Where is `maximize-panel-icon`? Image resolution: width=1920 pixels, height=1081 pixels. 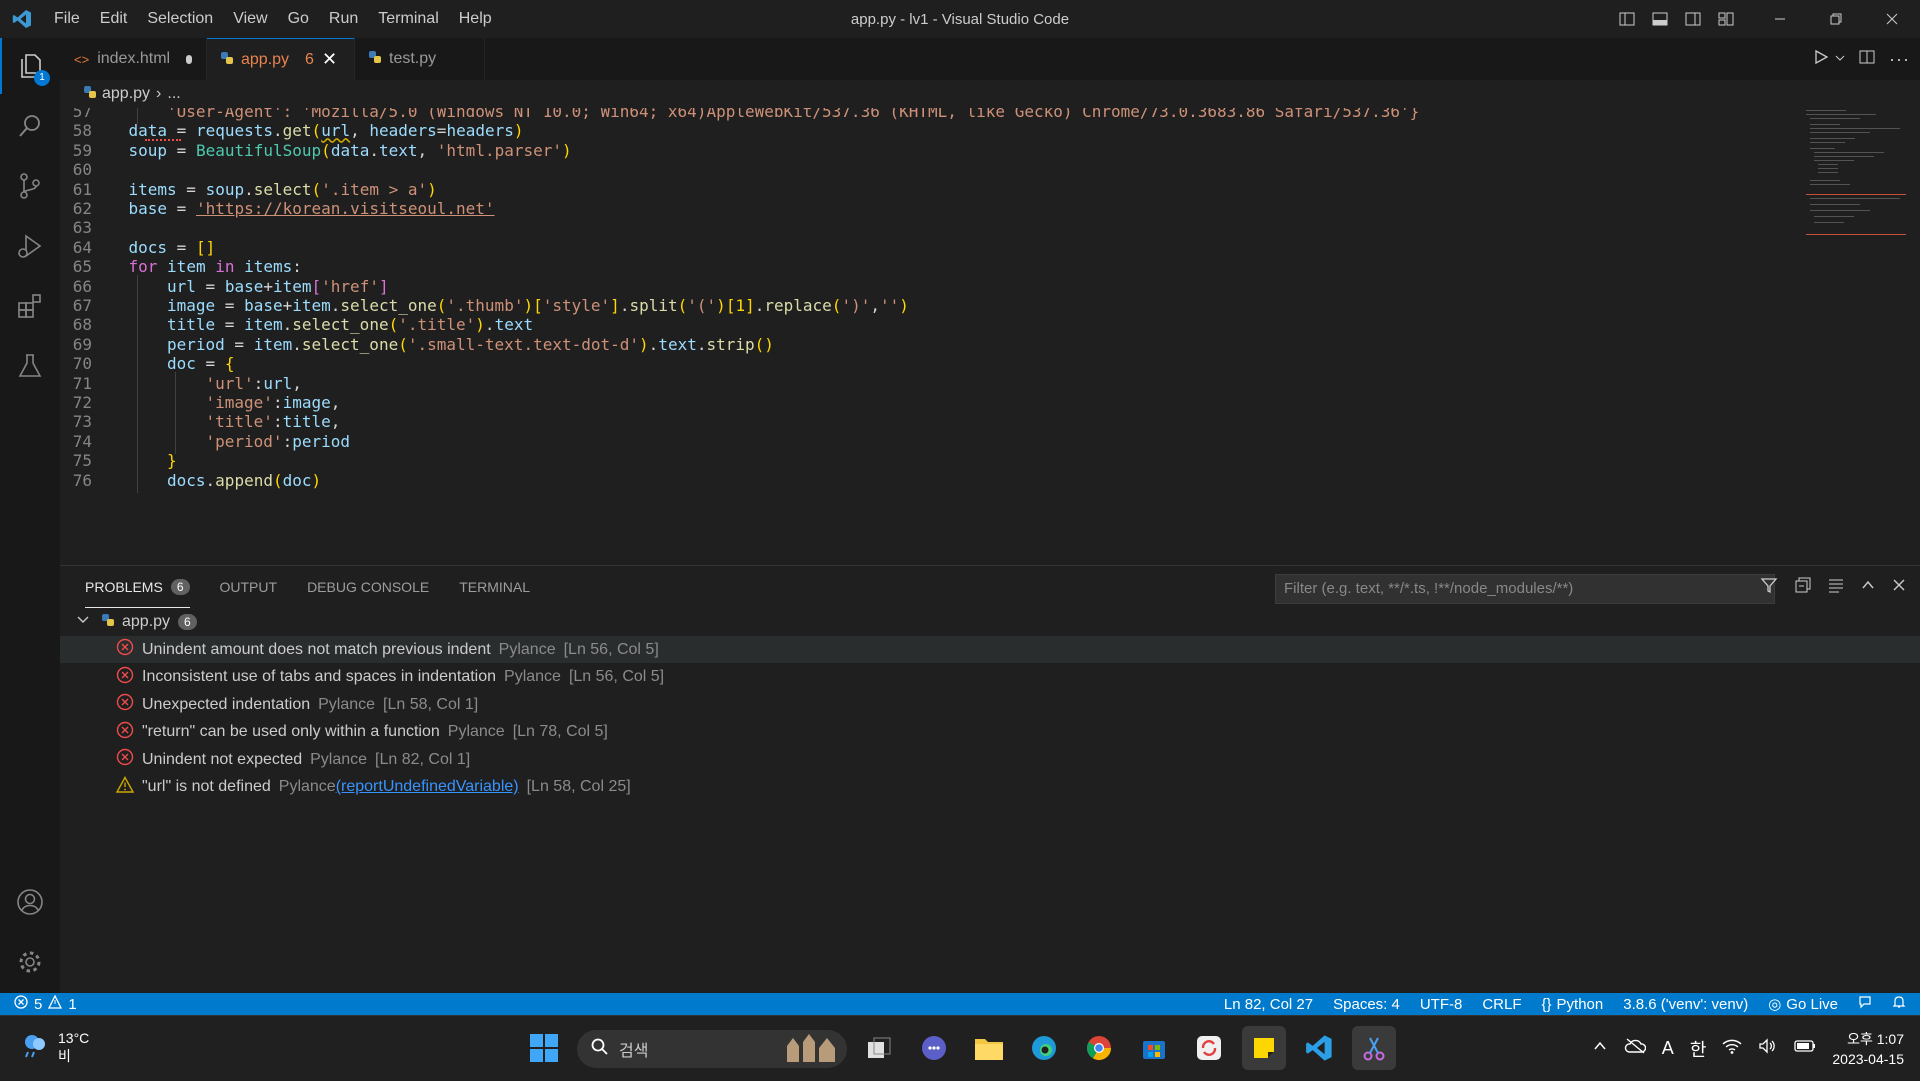
maximize-panel-icon is located at coordinates (1868, 587).